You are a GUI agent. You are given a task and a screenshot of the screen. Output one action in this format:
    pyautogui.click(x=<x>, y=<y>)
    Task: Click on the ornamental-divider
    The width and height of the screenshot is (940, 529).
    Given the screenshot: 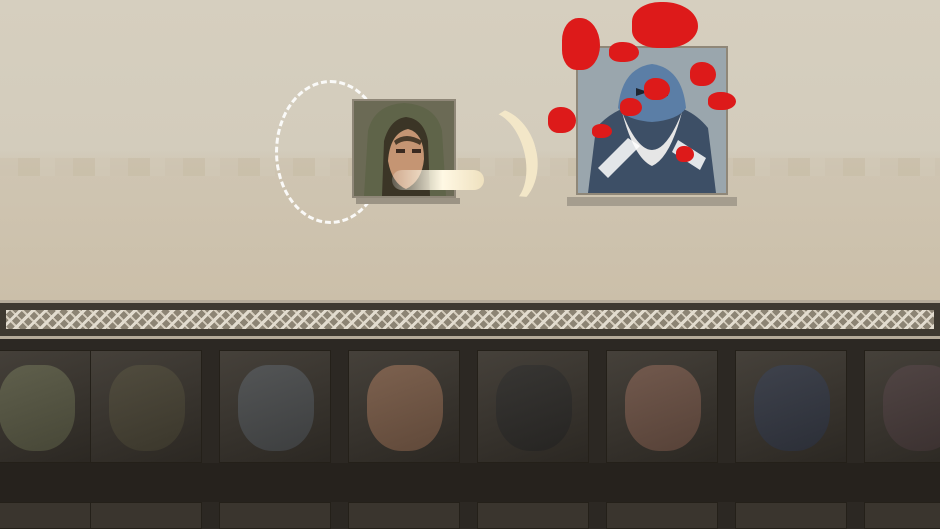 What is the action you would take?
    pyautogui.click(x=470, y=319)
    